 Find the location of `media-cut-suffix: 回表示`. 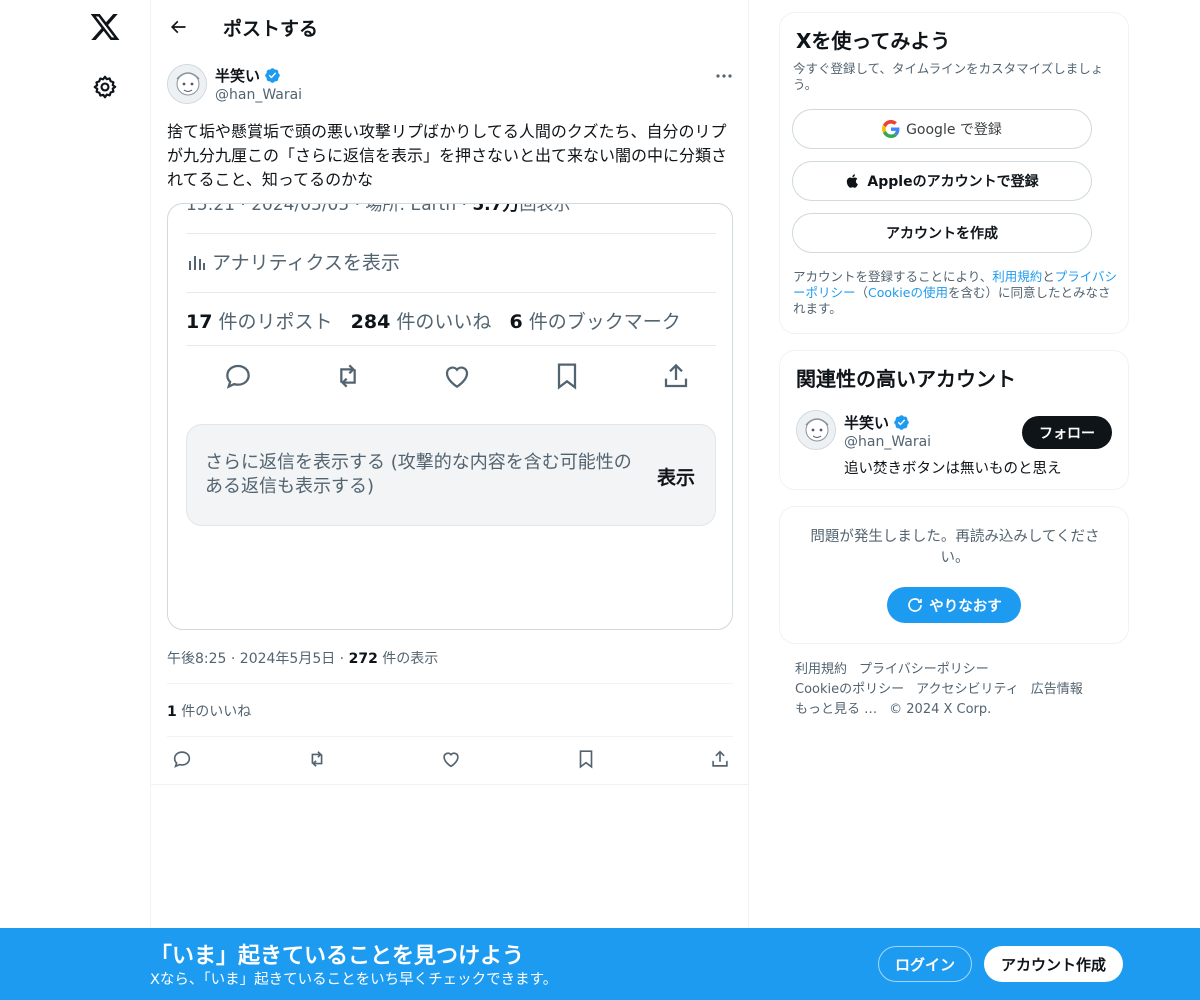

media-cut-suffix: 回表示 is located at coordinates (545, 209).